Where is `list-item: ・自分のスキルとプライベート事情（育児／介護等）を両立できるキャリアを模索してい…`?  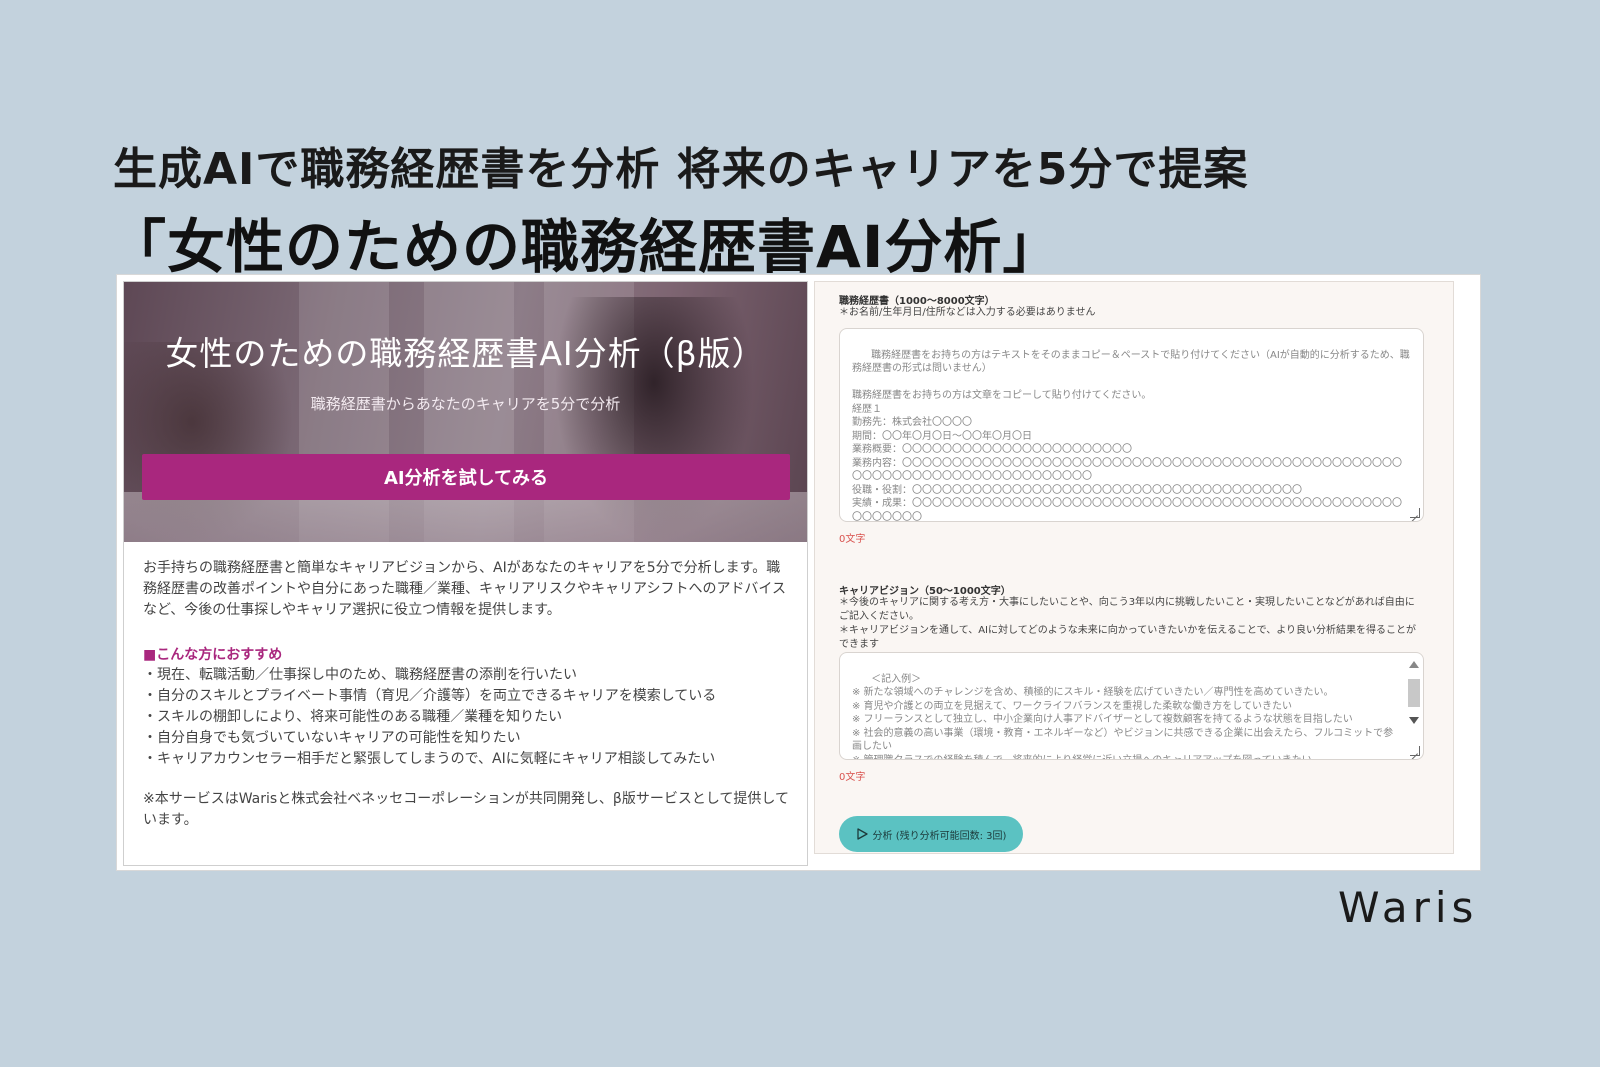 list-item: ・自分のスキルとプライベート事情（育児／介護等）を両立できるキャリアを模索してい… is located at coordinates (430, 696).